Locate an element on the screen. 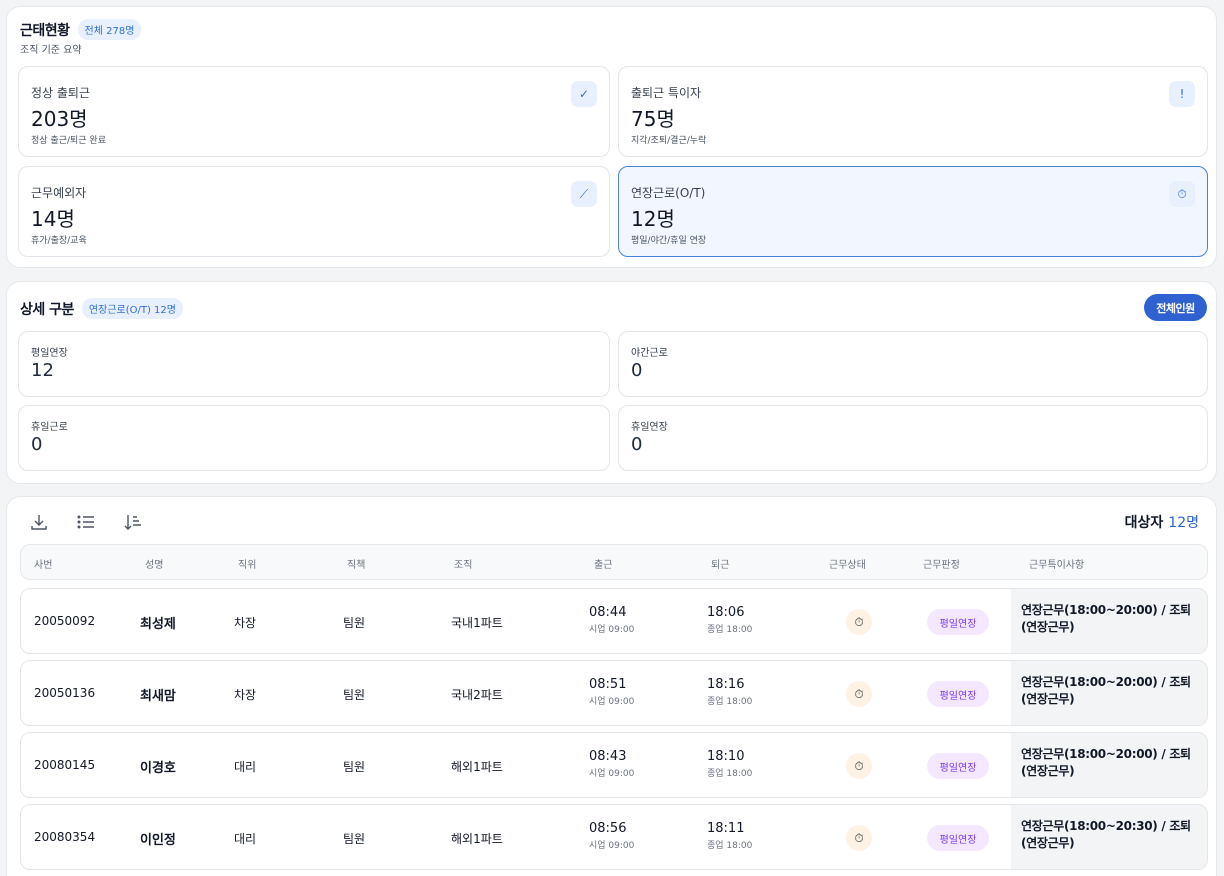 The image size is (1224, 876). exclamation-icon: ! is located at coordinates (1182, 94).